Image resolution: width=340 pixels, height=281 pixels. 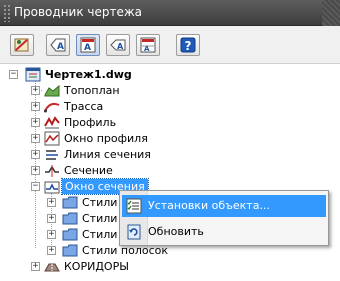 I want to click on label-table-icon: A, so click(x=148, y=45).